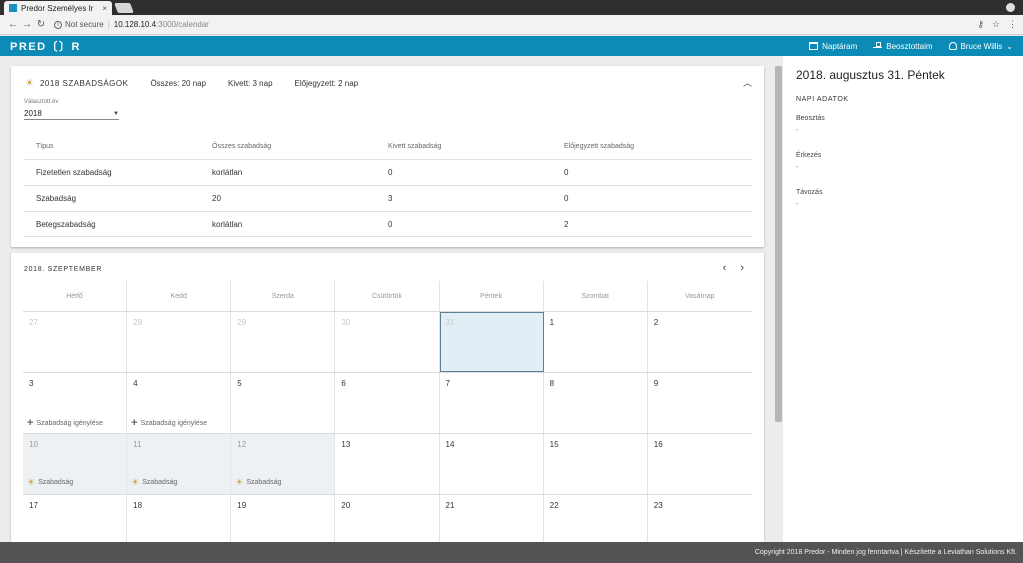  I want to click on weekday-header: Szerda, so click(283, 296).